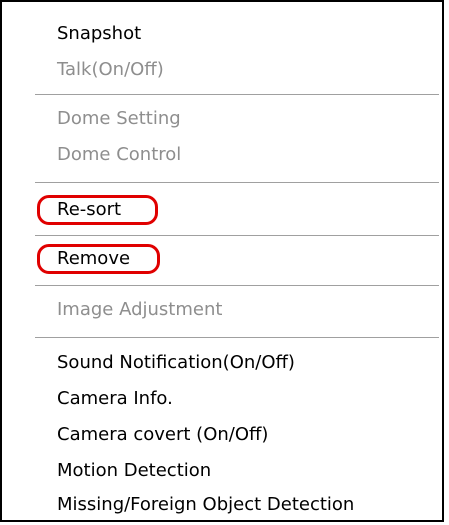 The height and width of the screenshot is (525, 449). Describe the element at coordinates (119, 154) in the screenshot. I see `menu-item-dome-control: Dome Control` at that location.